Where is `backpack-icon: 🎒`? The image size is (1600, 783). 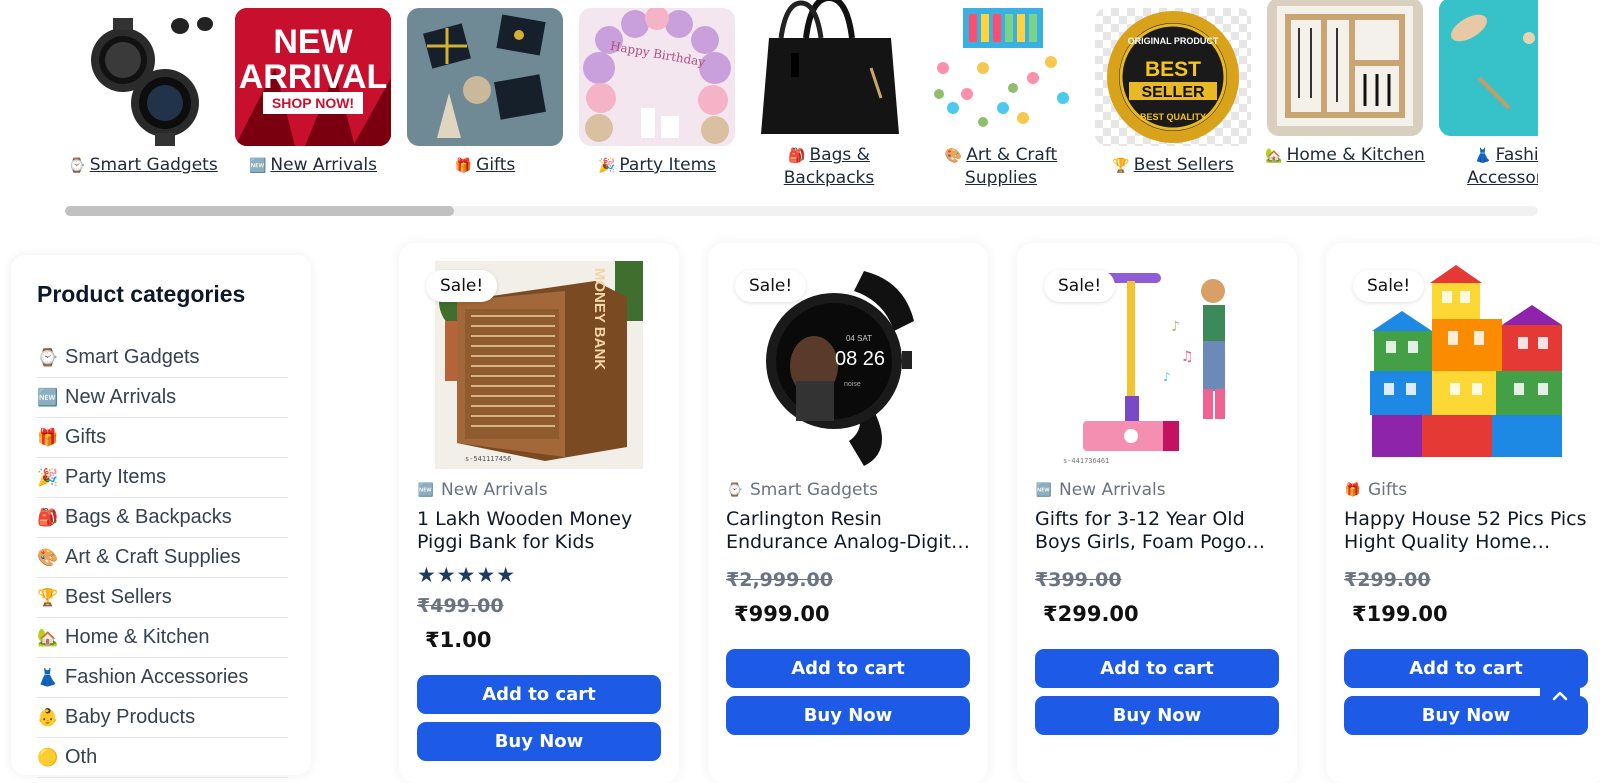
backpack-icon: 🎒 is located at coordinates (48, 517).